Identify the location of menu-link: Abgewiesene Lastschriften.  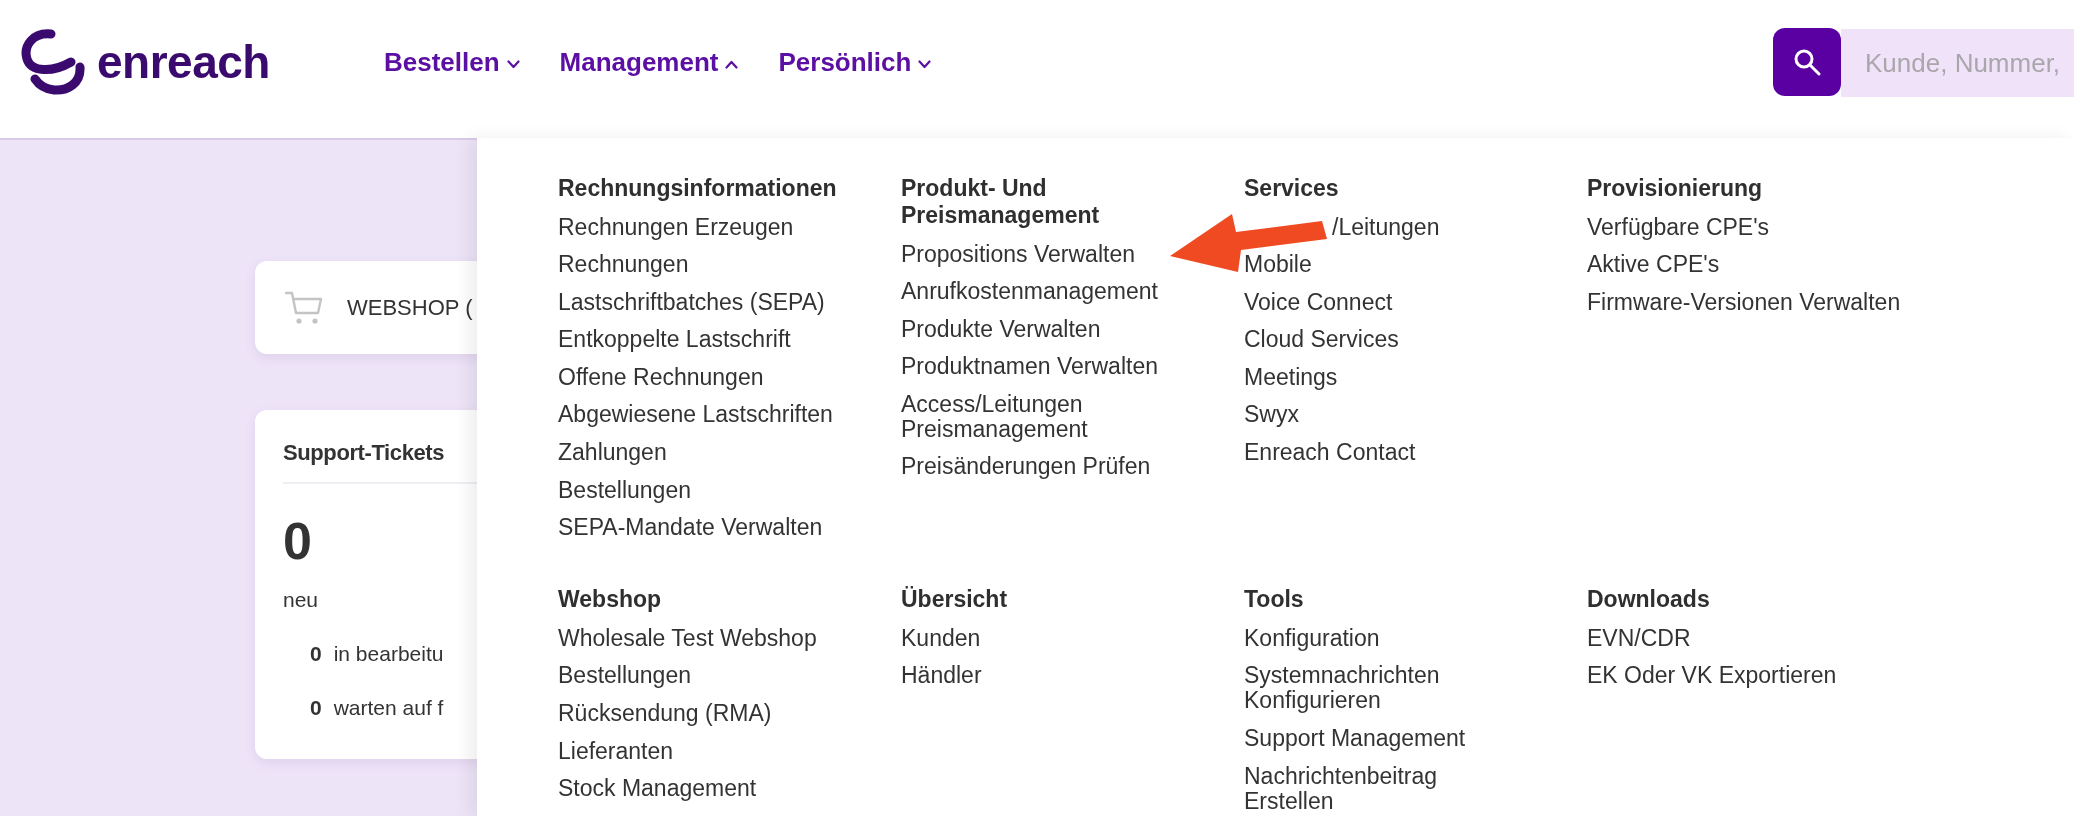
(695, 415).